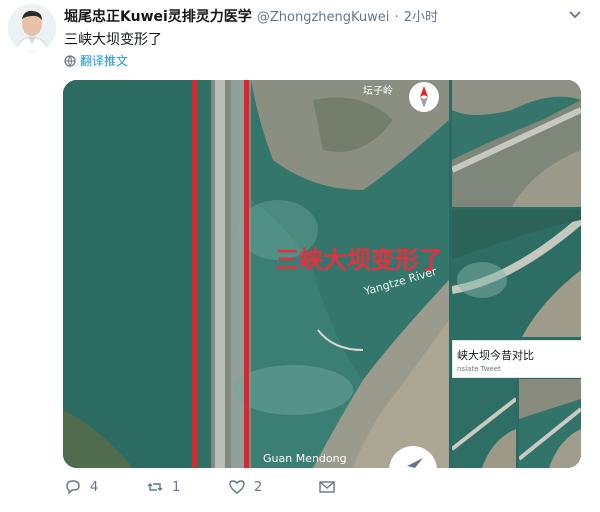 The width and height of the screenshot is (600, 512). Describe the element at coordinates (73, 487) in the screenshot. I see `reply-icon` at that location.